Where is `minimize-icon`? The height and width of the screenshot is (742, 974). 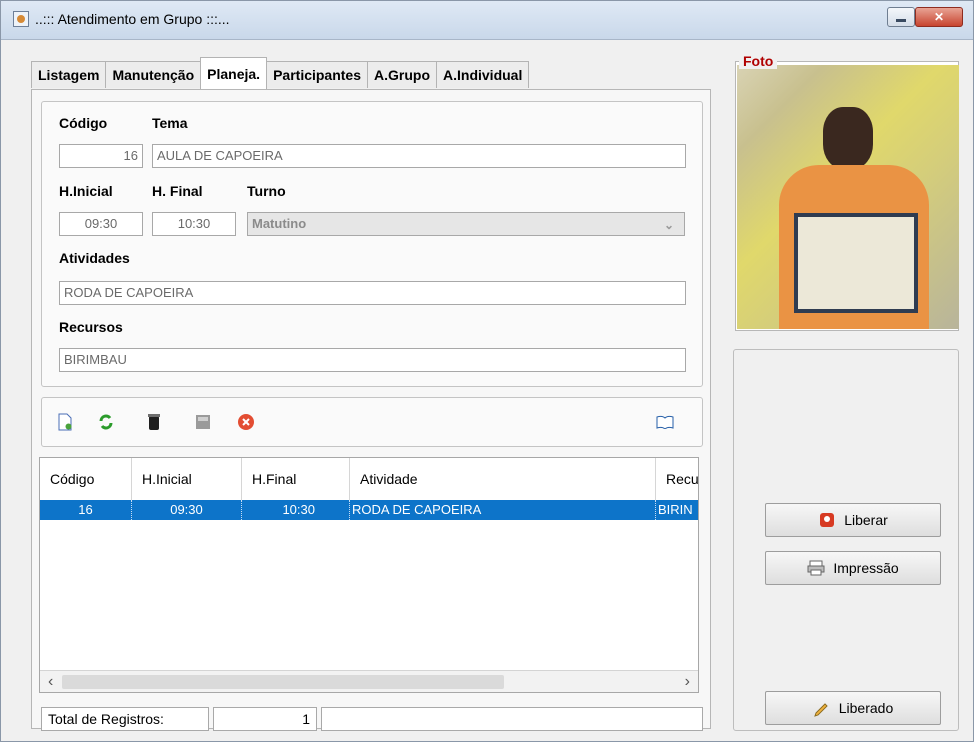
minimize-icon is located at coordinates (901, 20).